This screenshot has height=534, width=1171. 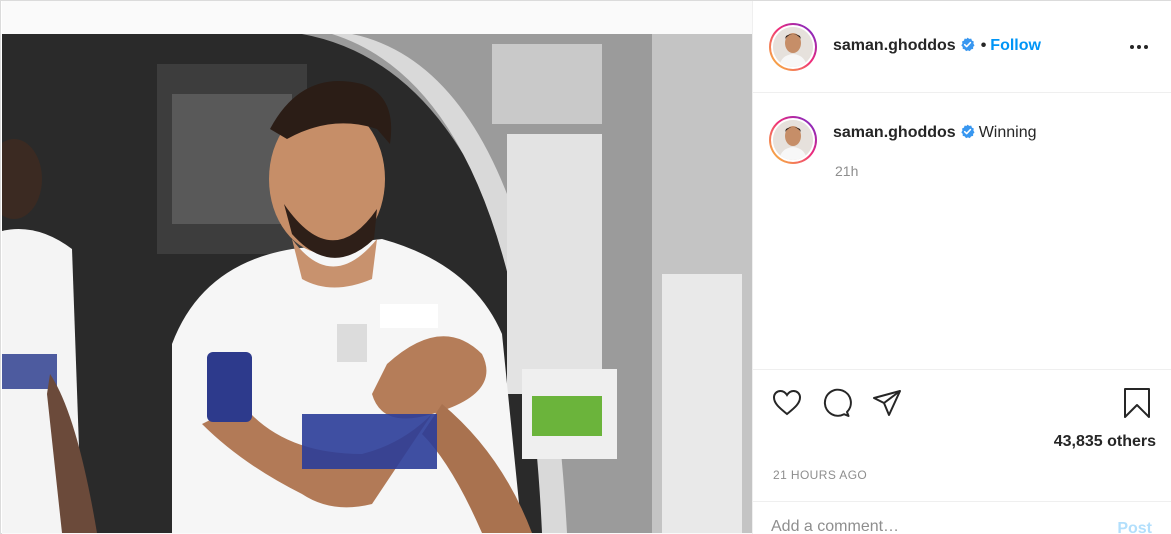 I want to click on caption-text: Winning, so click(x=1007, y=132).